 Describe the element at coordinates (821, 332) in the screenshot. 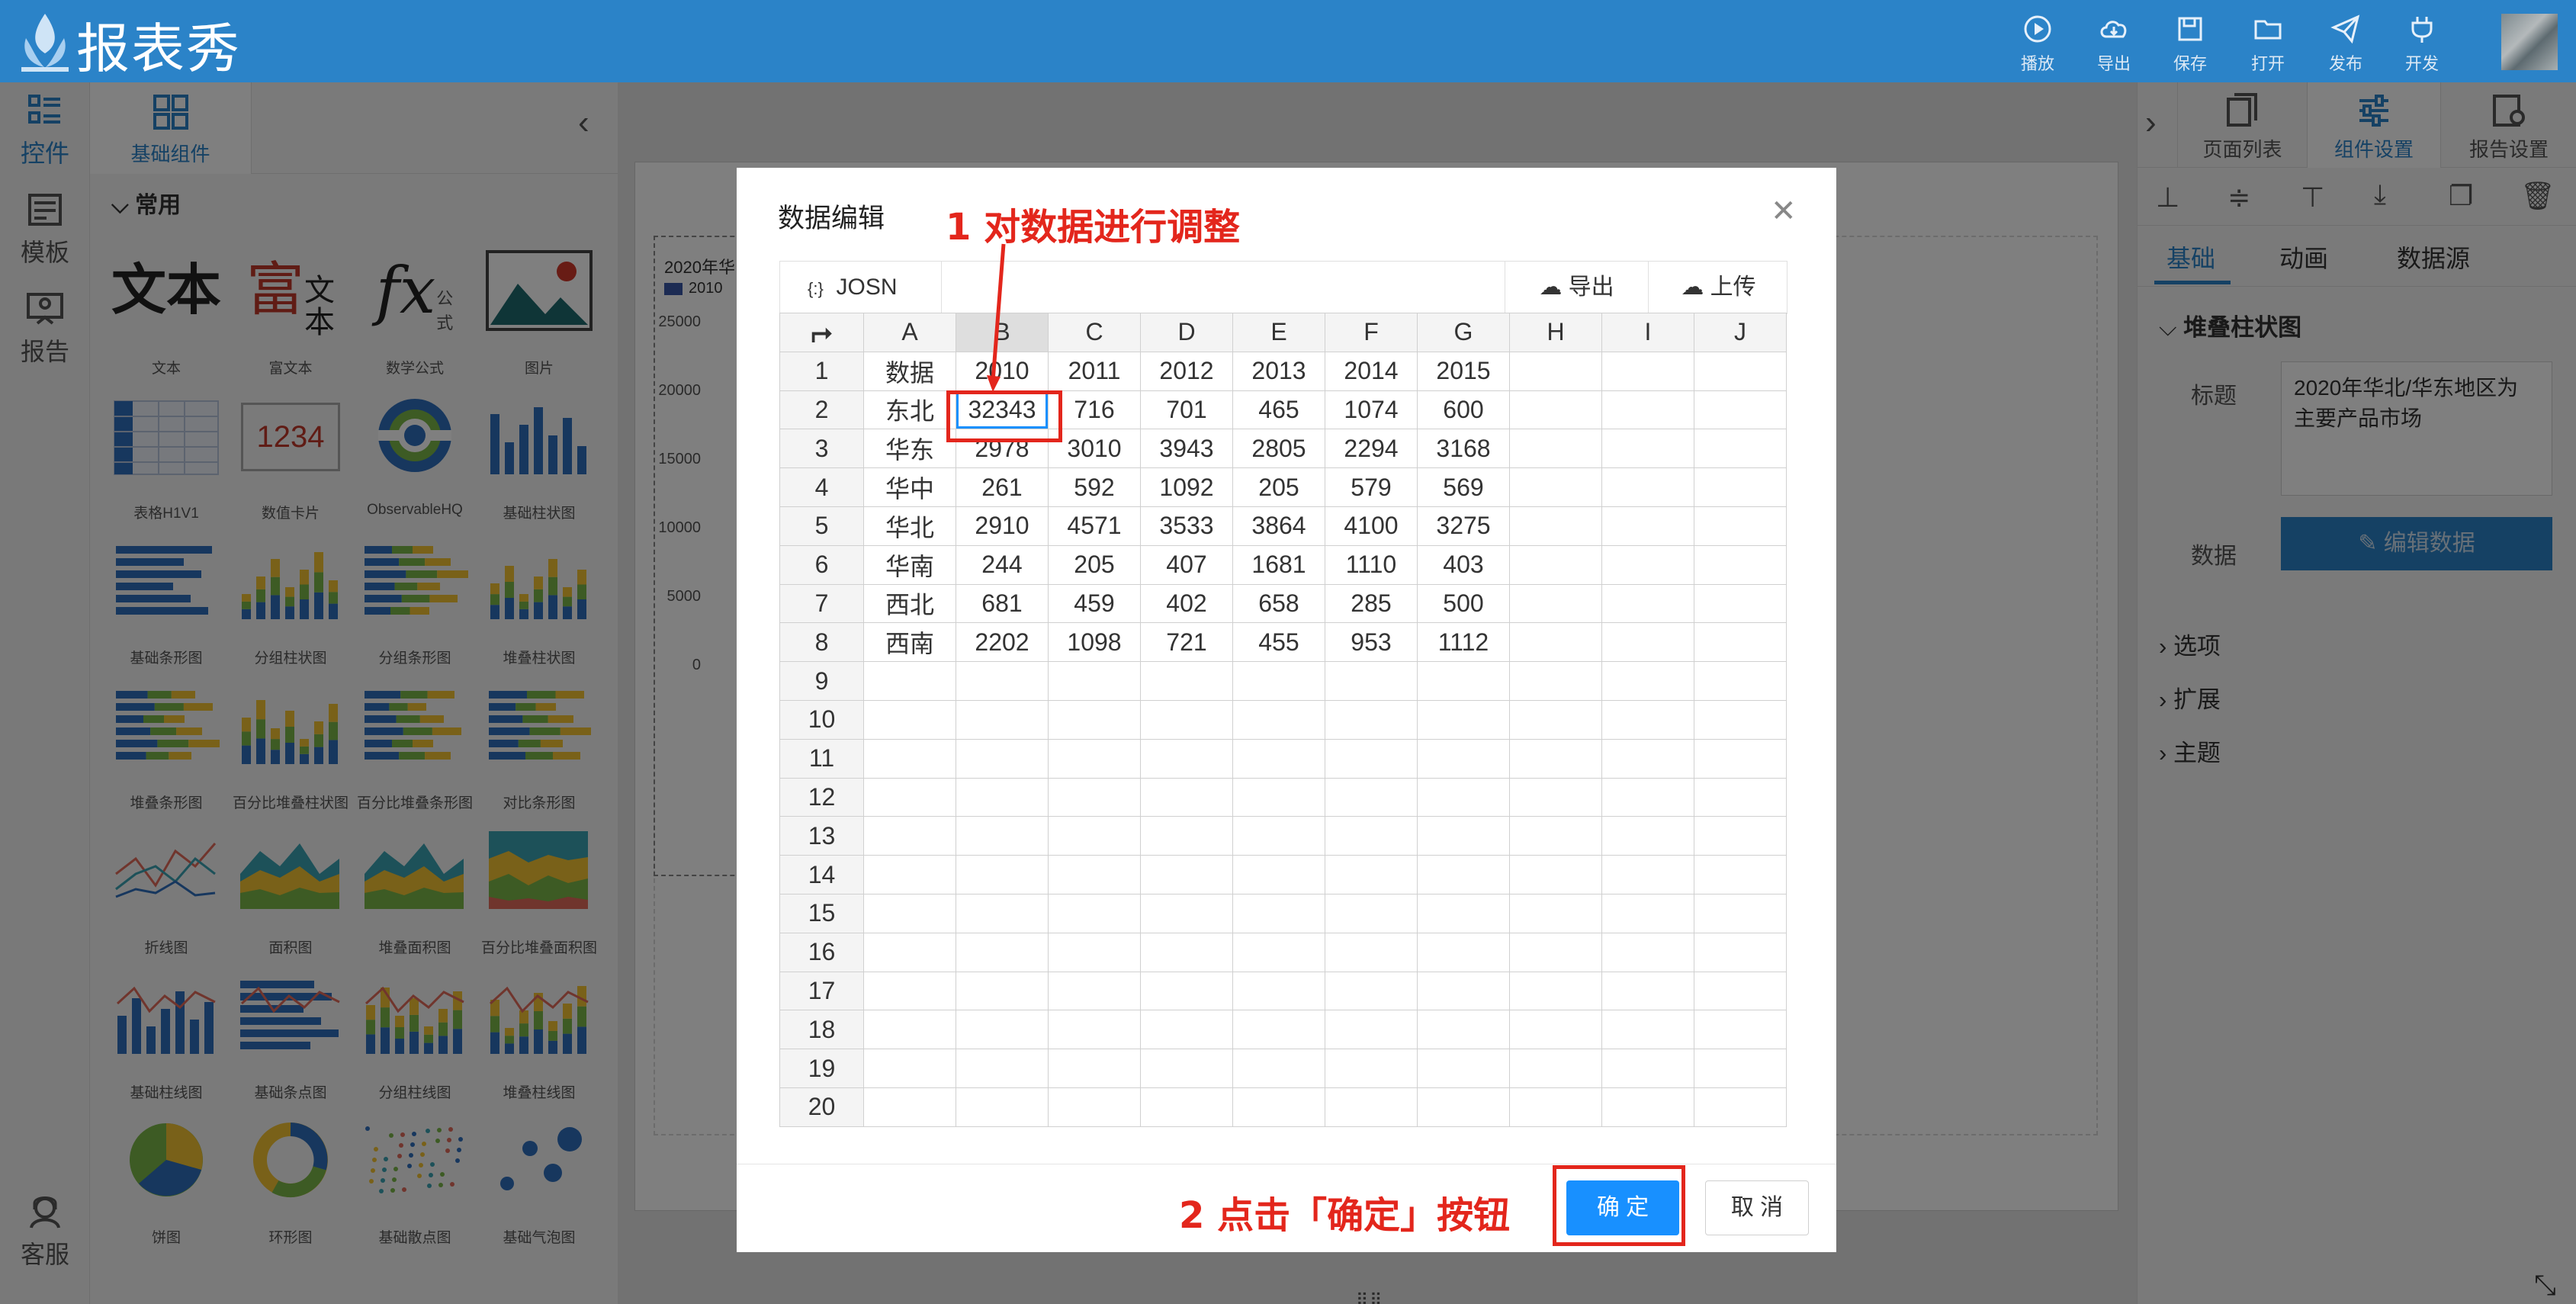

I see `sheet-corner: ⮣` at that location.